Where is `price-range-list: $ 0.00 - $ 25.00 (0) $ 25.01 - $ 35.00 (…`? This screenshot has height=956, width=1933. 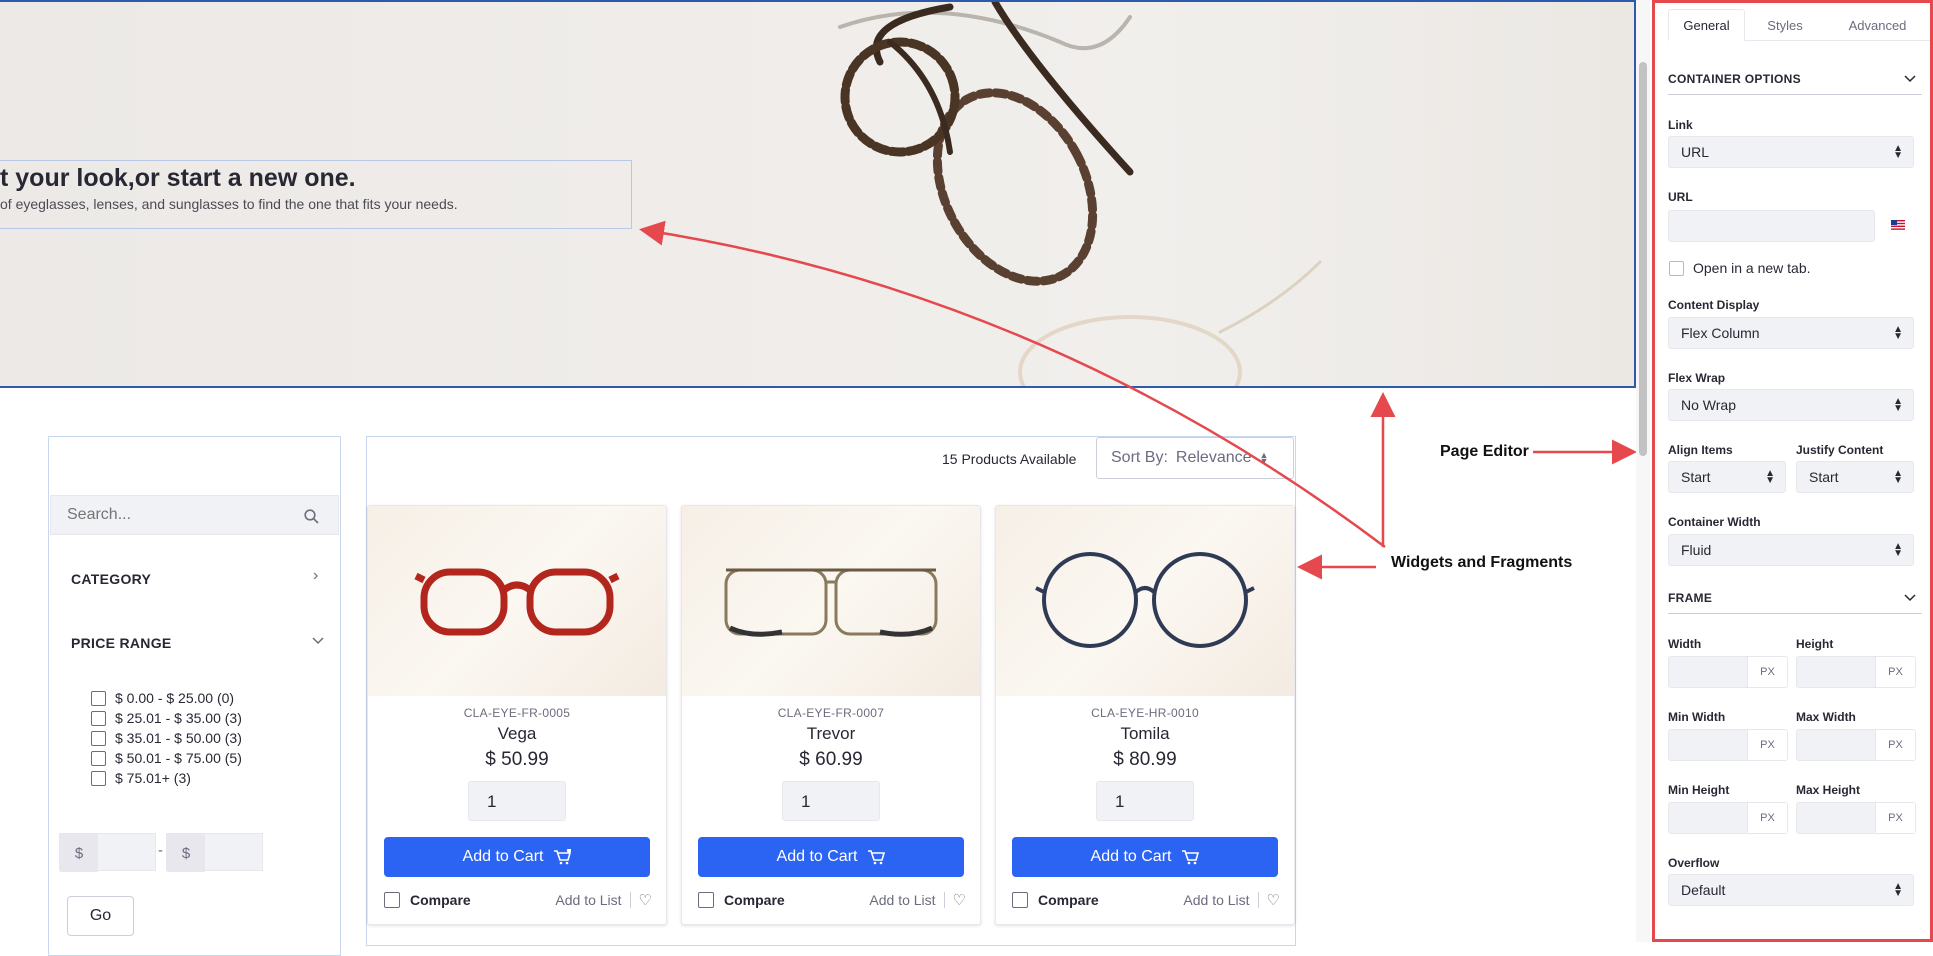
price-range-list: $ 0.00 - $ 25.00 (0) $ 25.01 - $ 35.00 (… is located at coordinates (166, 738).